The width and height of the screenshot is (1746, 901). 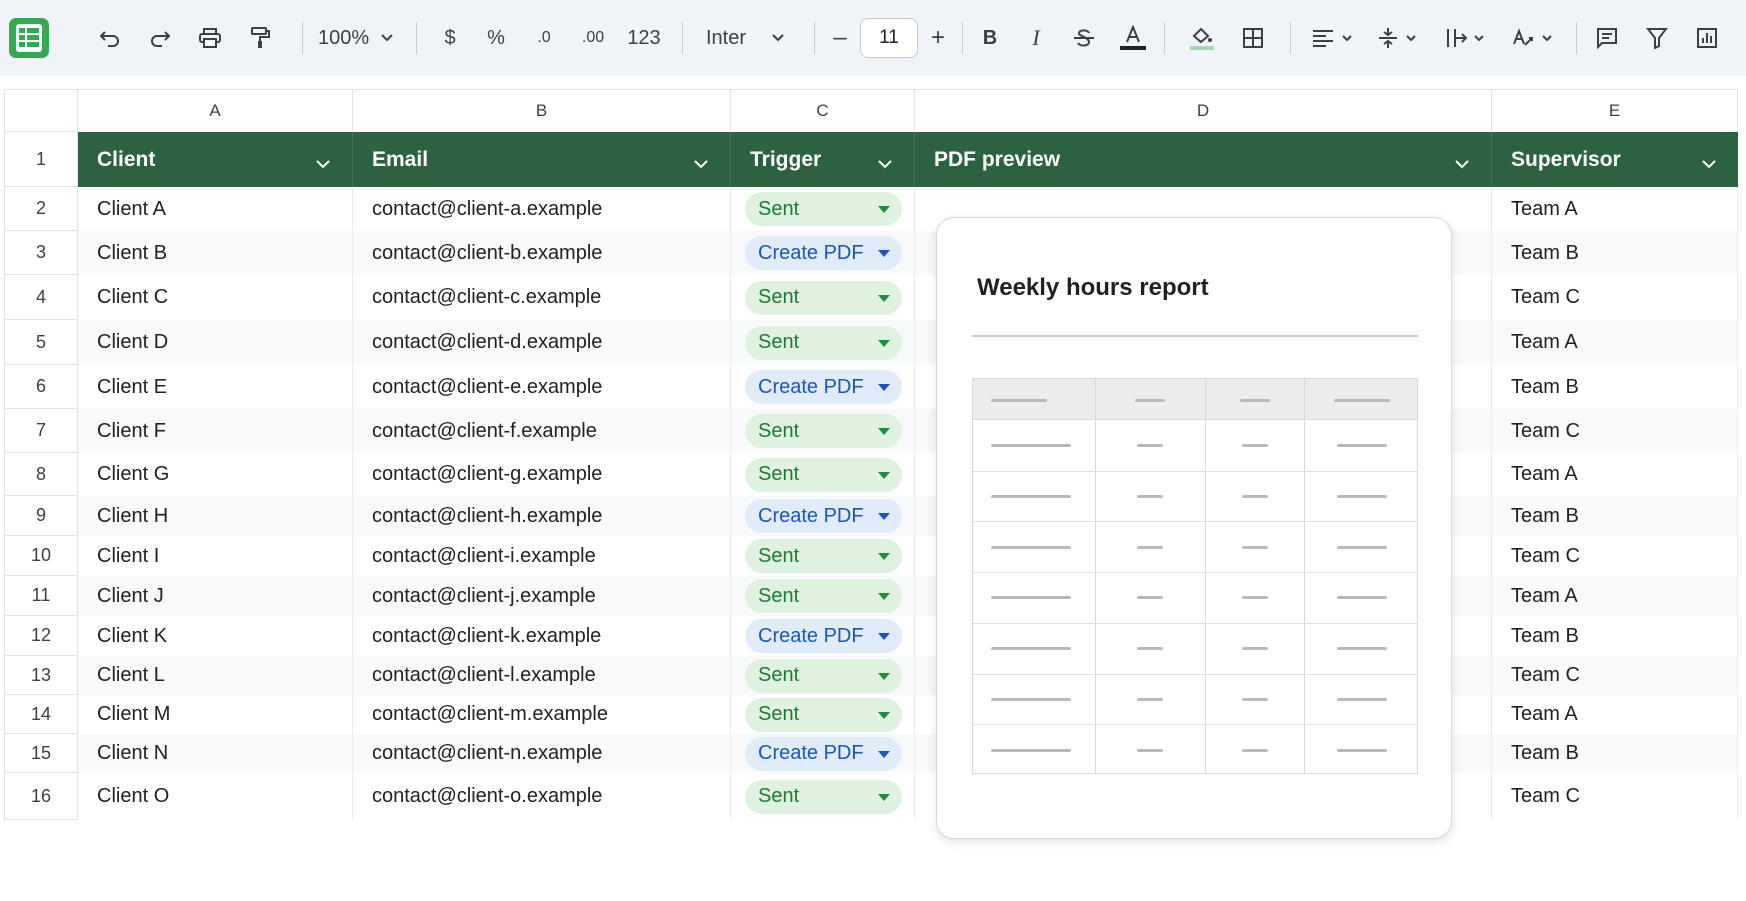 I want to click on header-trigger: Trigger, so click(x=823, y=159).